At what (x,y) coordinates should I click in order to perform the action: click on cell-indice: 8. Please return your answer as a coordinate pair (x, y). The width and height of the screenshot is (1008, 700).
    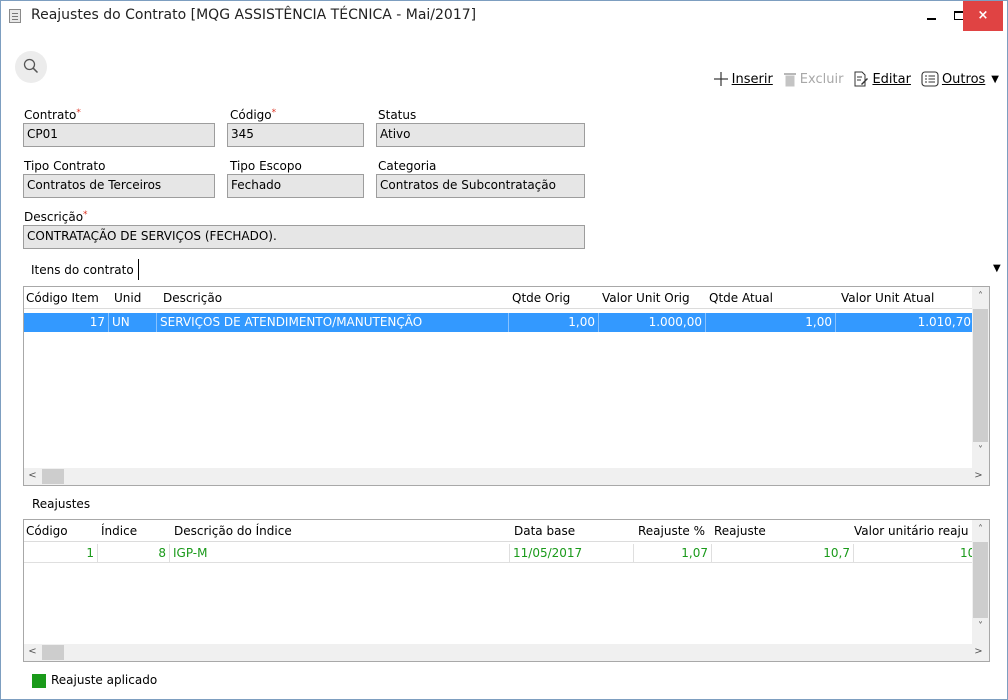
    Looking at the image, I should click on (134, 553).